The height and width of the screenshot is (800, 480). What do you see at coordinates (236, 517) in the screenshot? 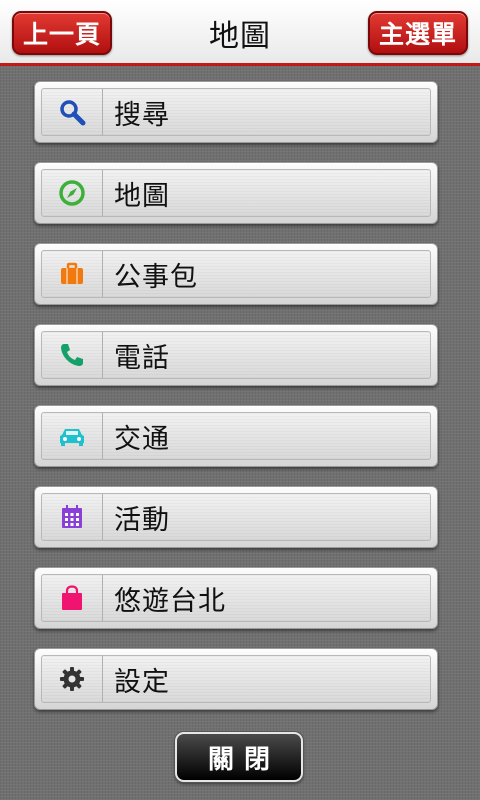
I see `menu-item-events: 活動` at bounding box center [236, 517].